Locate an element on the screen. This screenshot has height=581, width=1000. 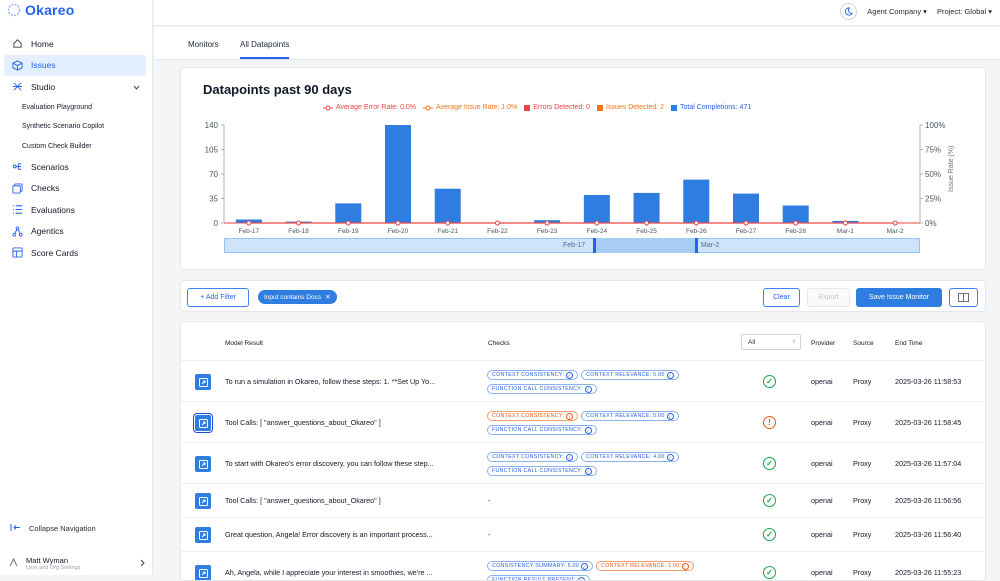
column-header-checks: Checks is located at coordinates (499, 343).